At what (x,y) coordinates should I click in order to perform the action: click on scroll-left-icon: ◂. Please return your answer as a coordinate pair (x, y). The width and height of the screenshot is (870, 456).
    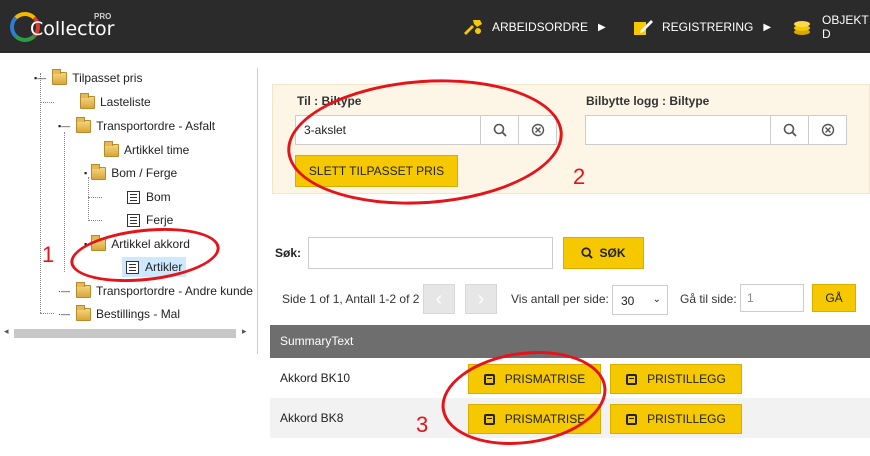
    Looking at the image, I should click on (6, 331).